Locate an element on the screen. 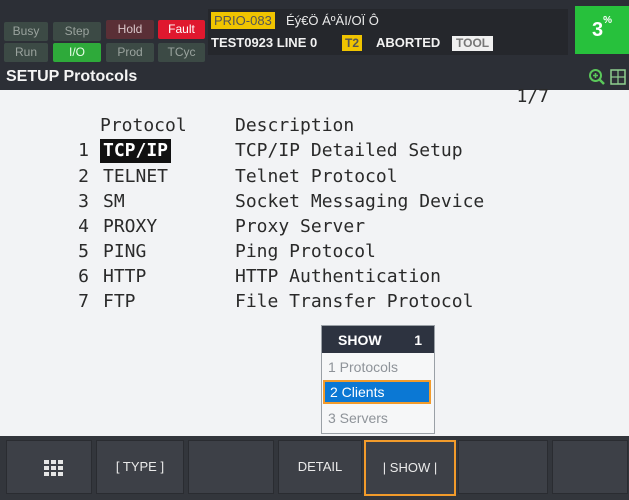 The image size is (629, 500). protocol-description: TCP/IP Detailed Setup is located at coordinates (349, 150).